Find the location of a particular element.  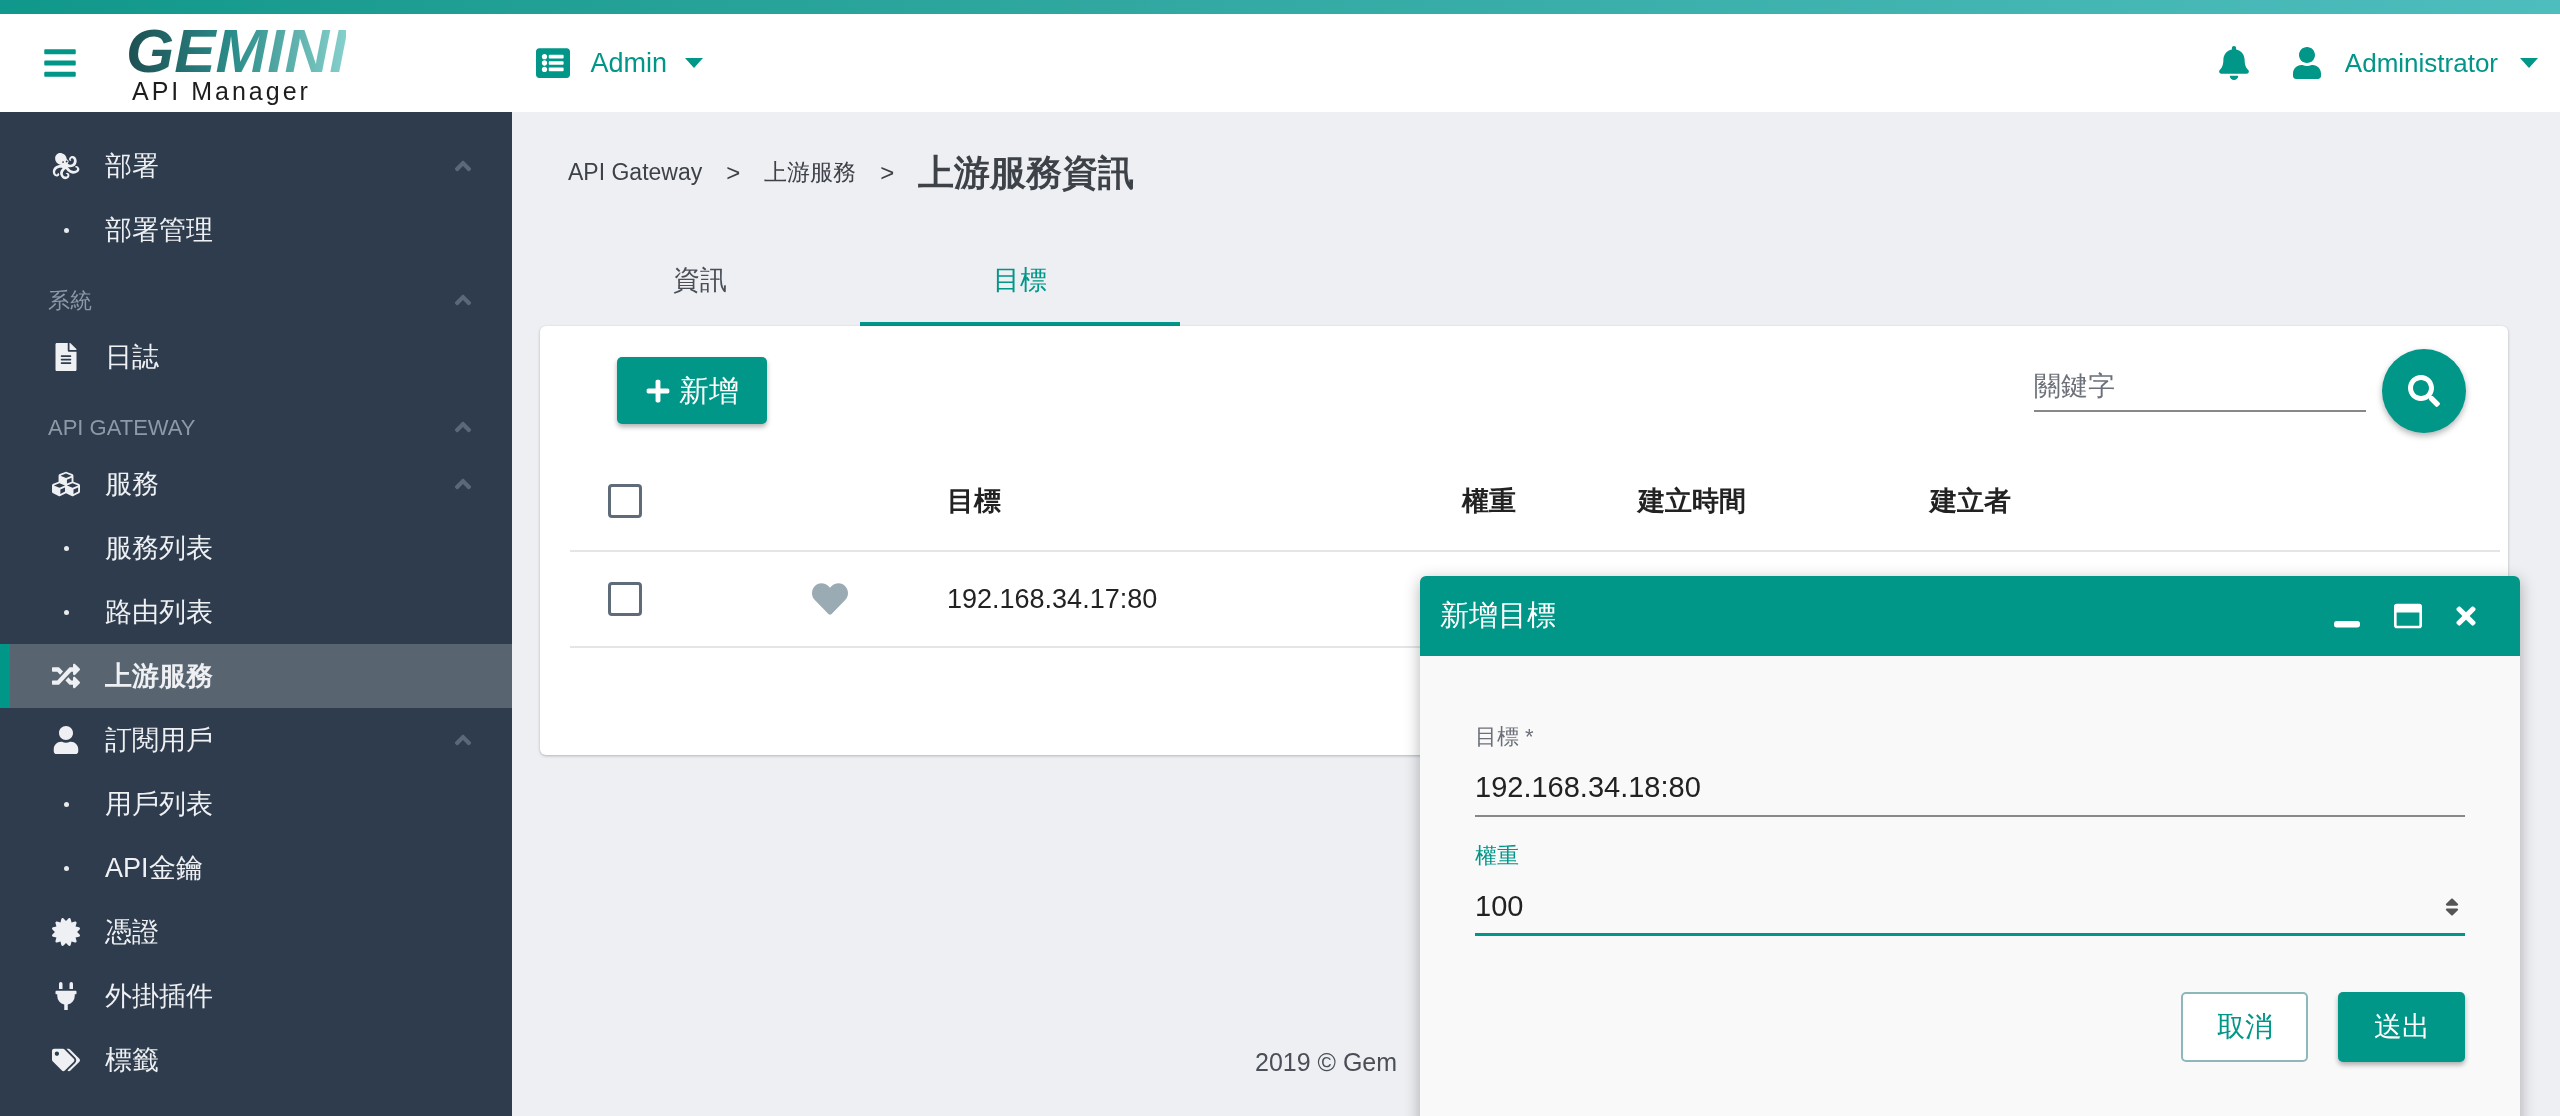

user-menu: Administrator is located at coordinates (2414, 63).